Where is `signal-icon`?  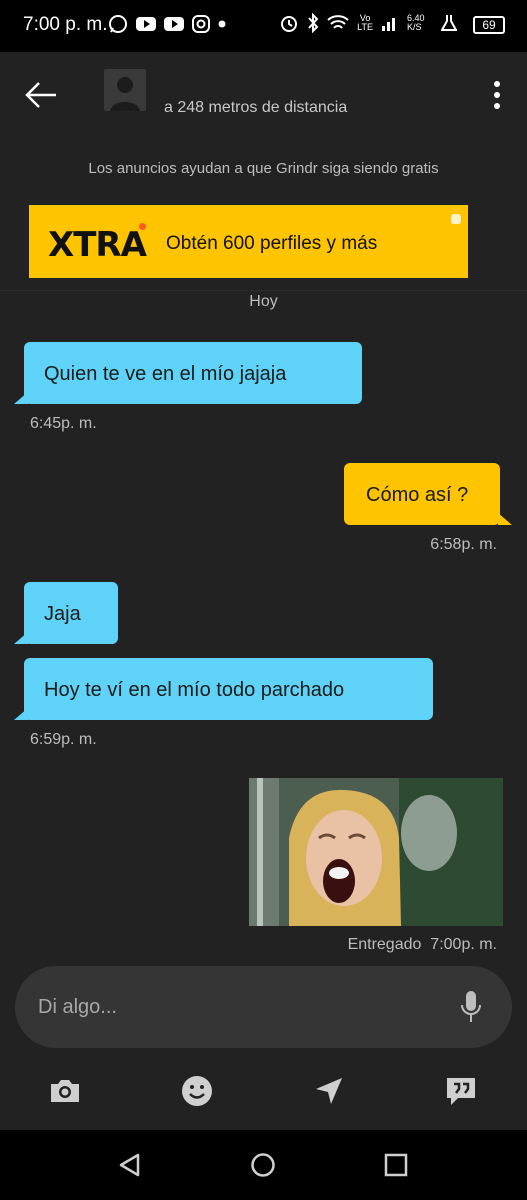
signal-icon is located at coordinates (388, 24).